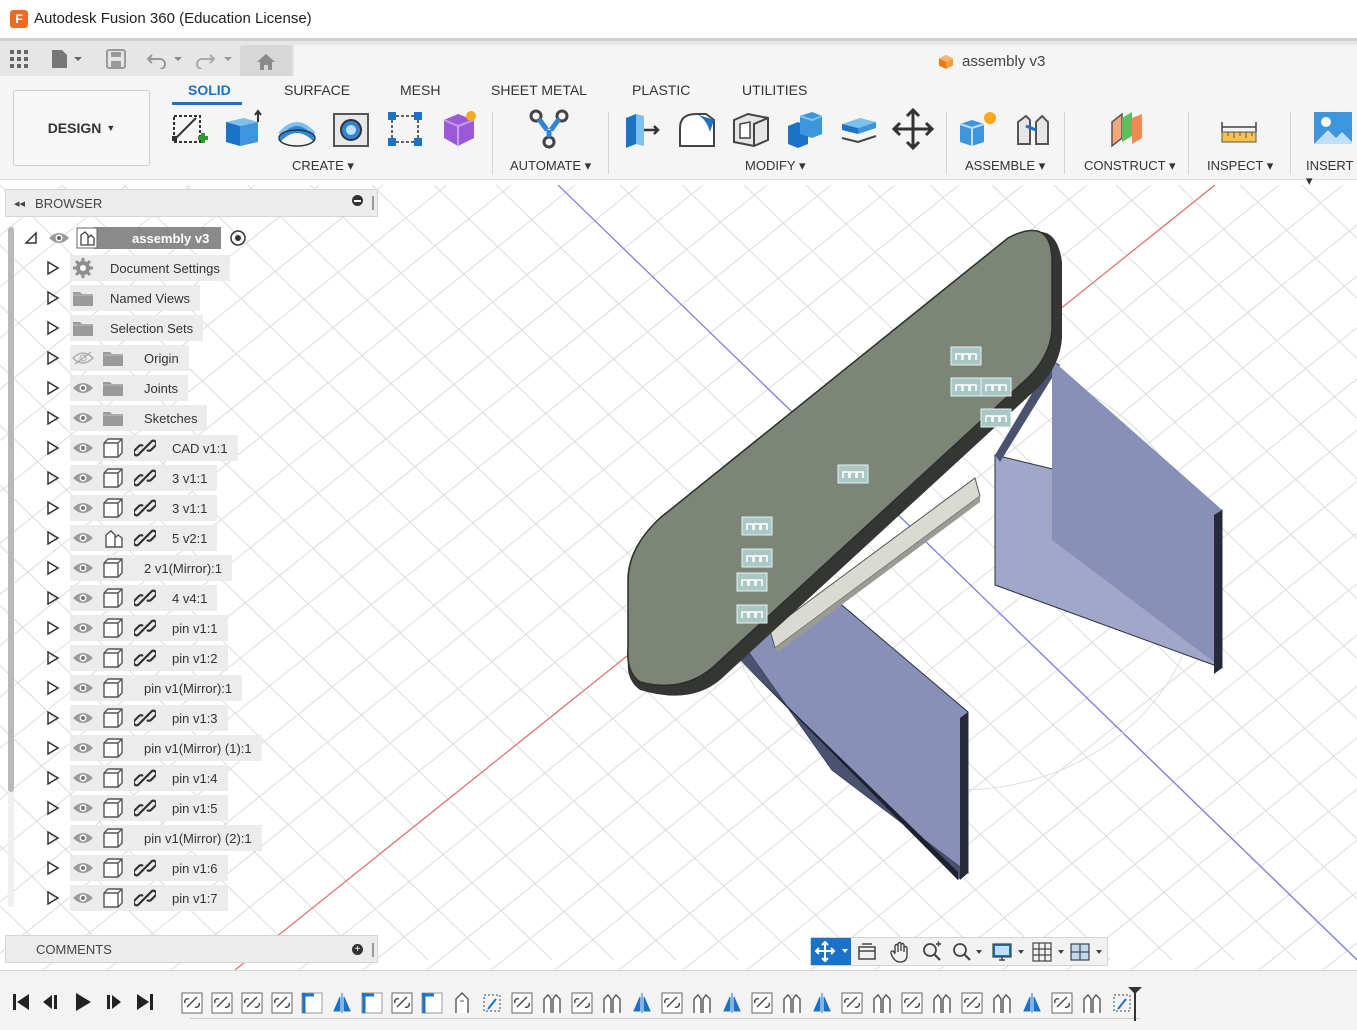 This screenshot has width=1357, height=1030. Describe the element at coordinates (51, 1002) in the screenshot. I see `step-back-icon` at that location.